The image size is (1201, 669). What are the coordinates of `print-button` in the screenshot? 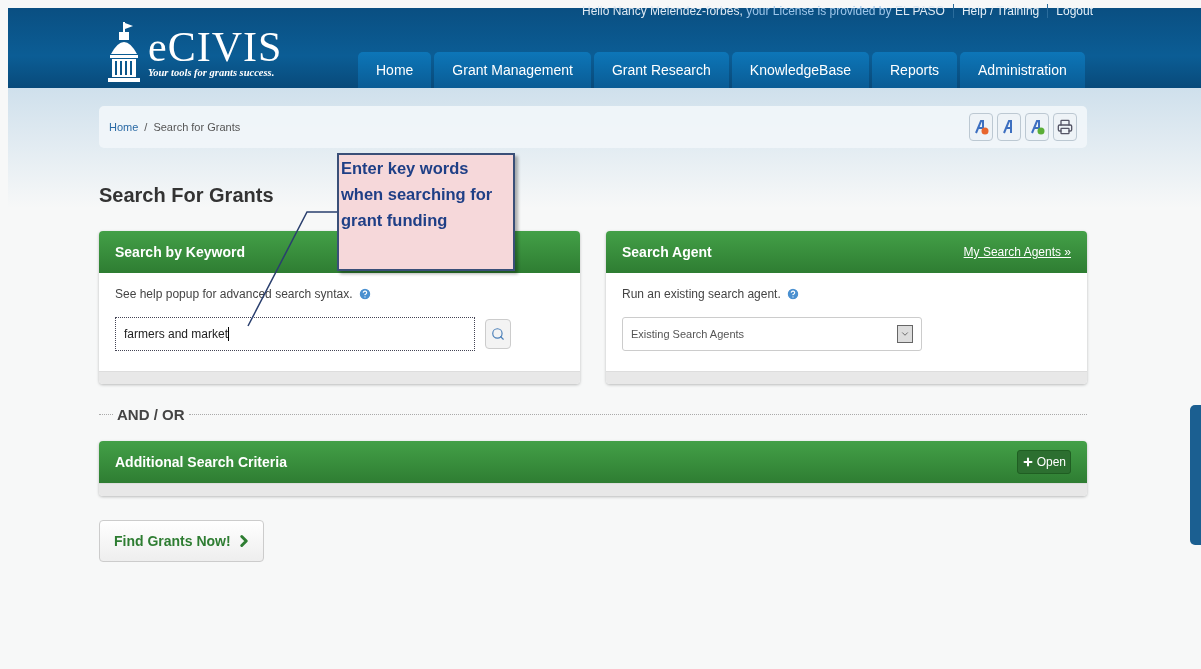 It's located at (1065, 127).